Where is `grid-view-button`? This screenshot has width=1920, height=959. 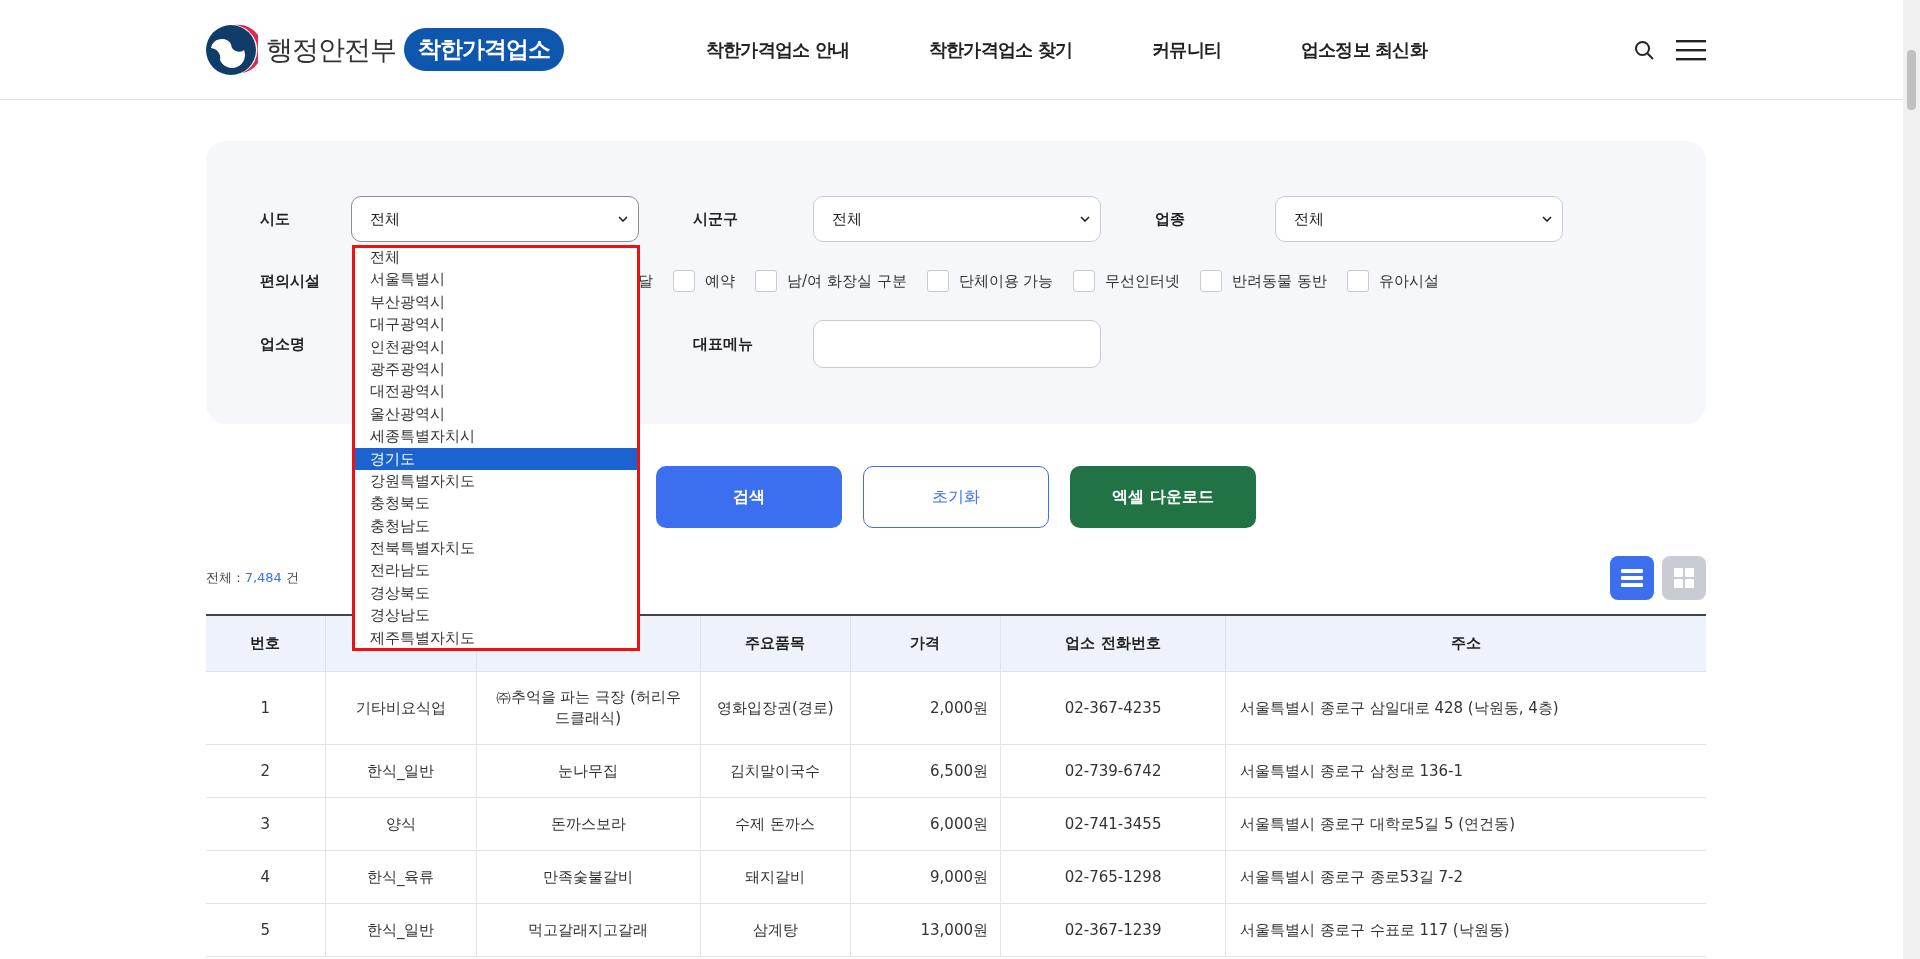 grid-view-button is located at coordinates (1684, 578).